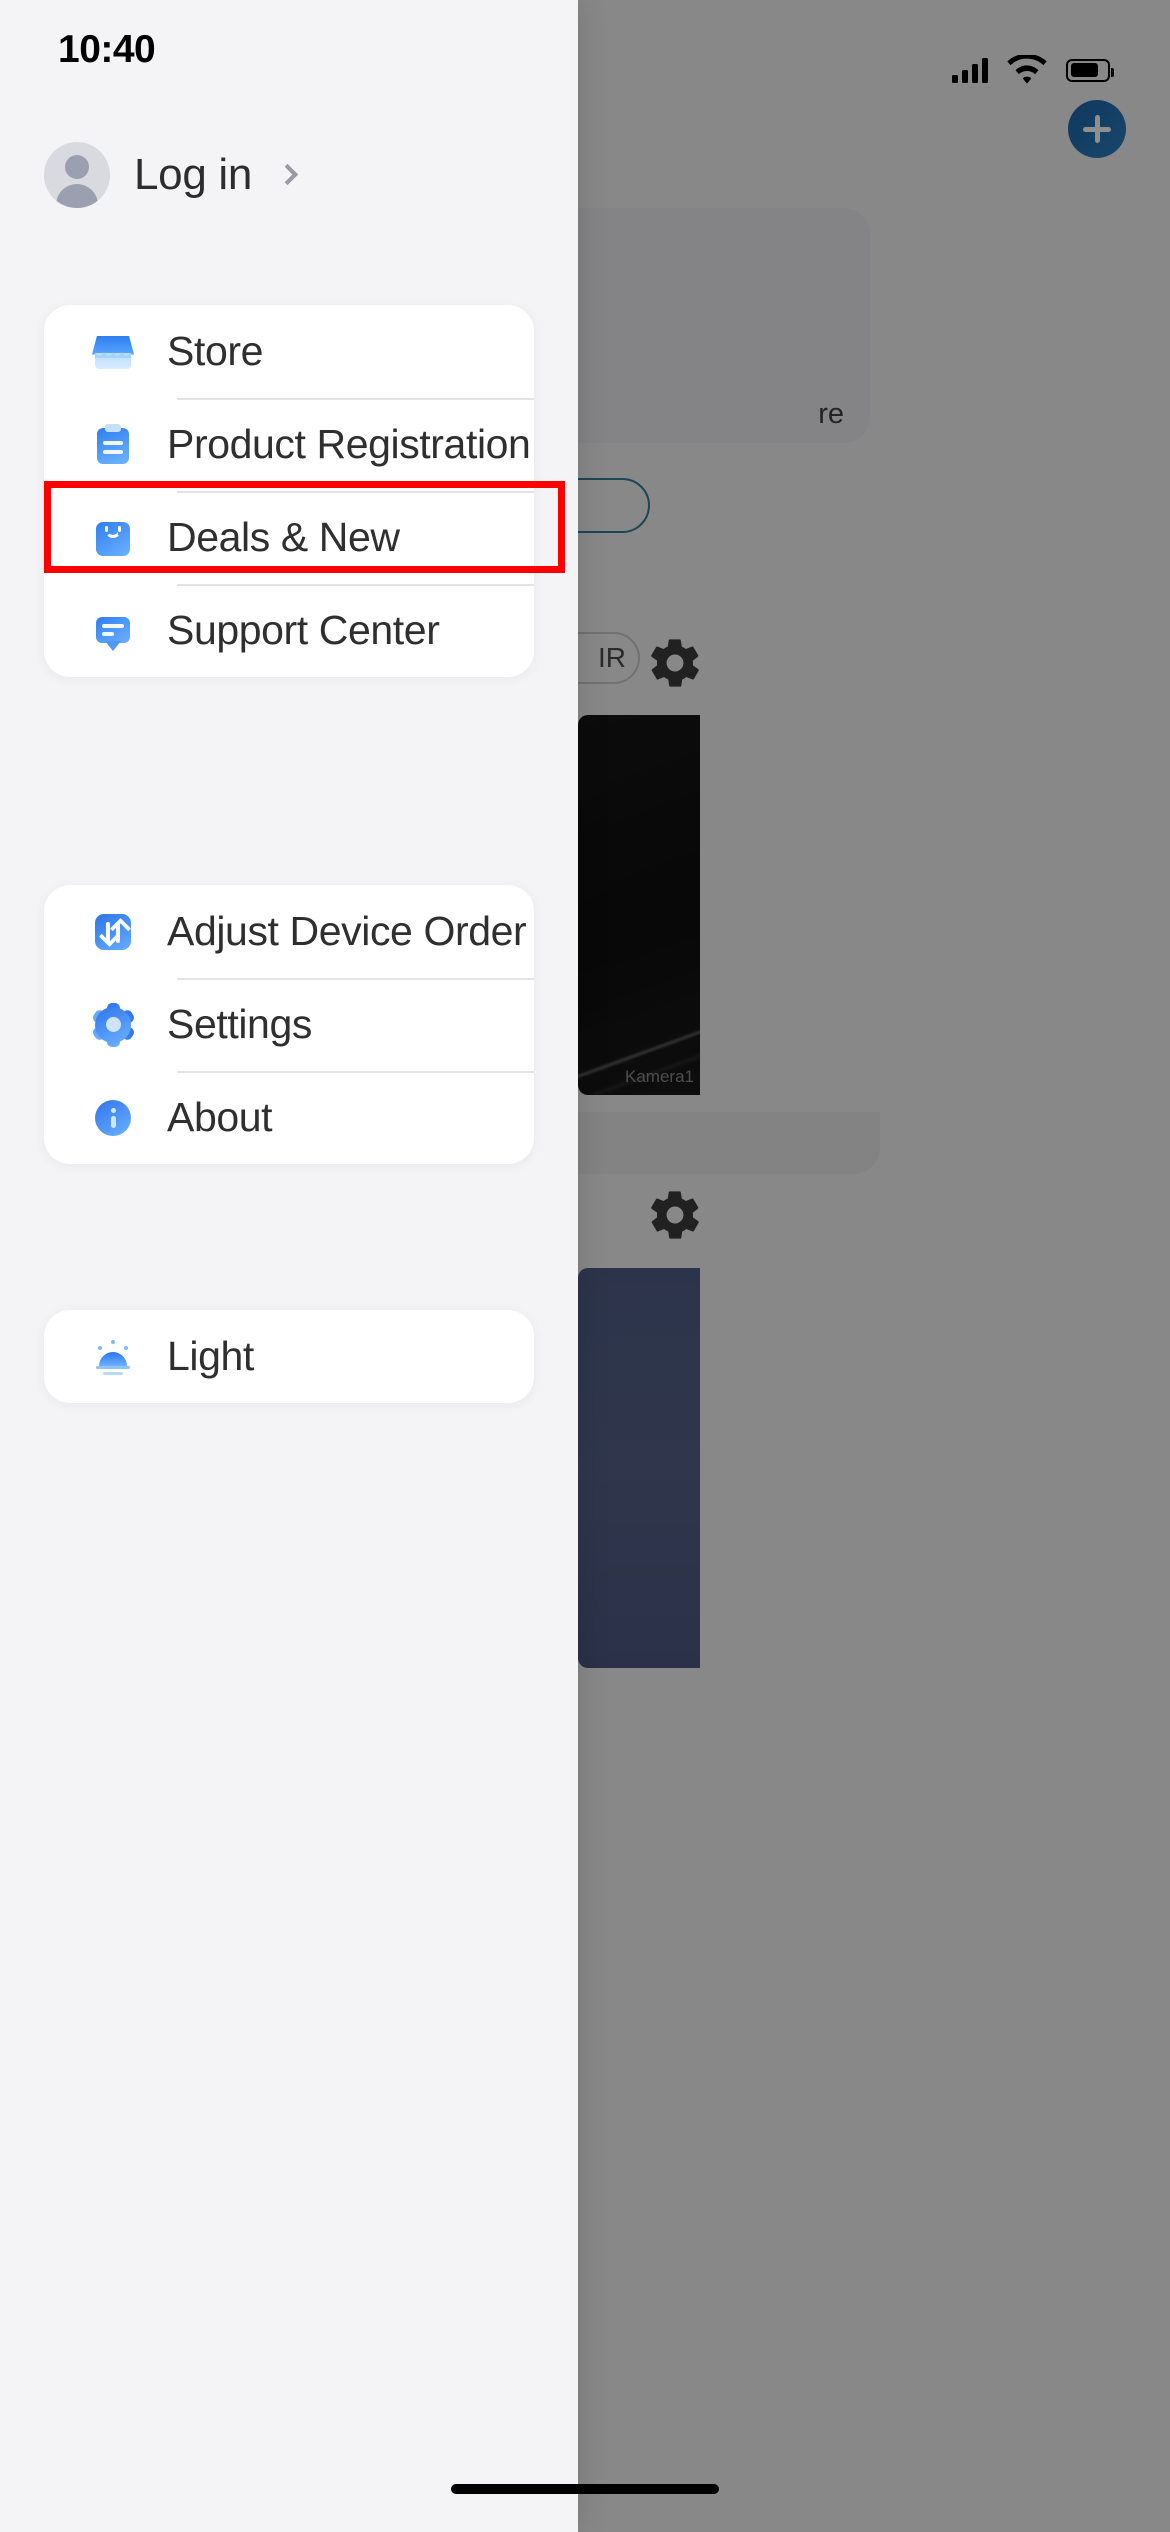 The height and width of the screenshot is (2532, 1170). I want to click on menu-item-label: Adjust Device Order, so click(347, 931).